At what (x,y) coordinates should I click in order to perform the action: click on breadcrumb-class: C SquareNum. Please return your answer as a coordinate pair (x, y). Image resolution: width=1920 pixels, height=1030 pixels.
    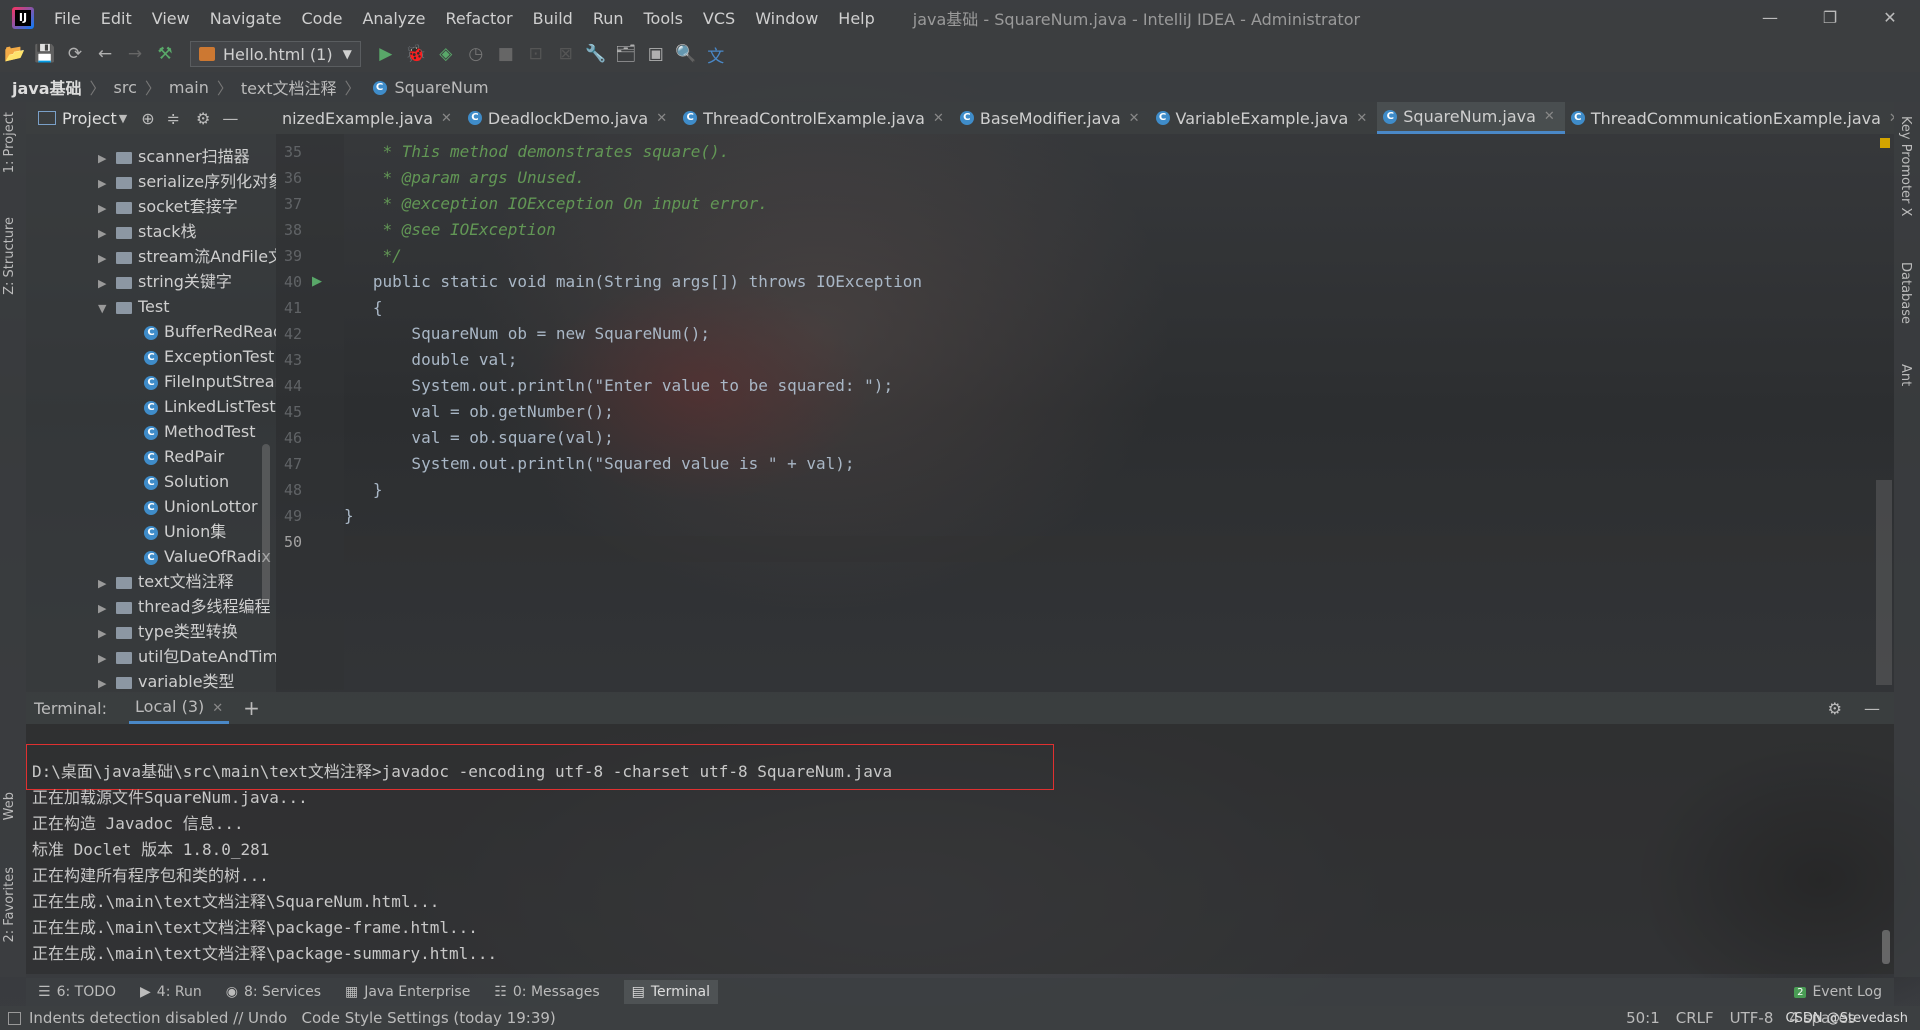
    Looking at the image, I should click on (431, 87).